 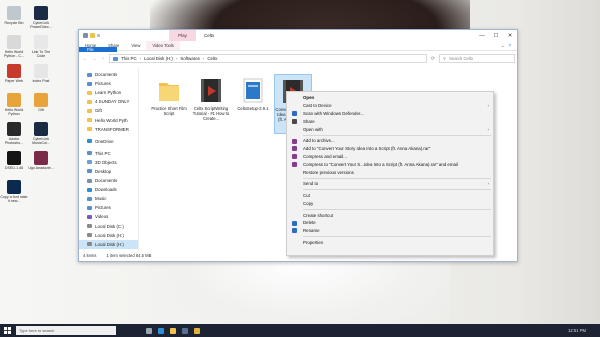 What do you see at coordinates (14, 73) in the screenshot?
I see `desktop-icon: Paper Web` at bounding box center [14, 73].